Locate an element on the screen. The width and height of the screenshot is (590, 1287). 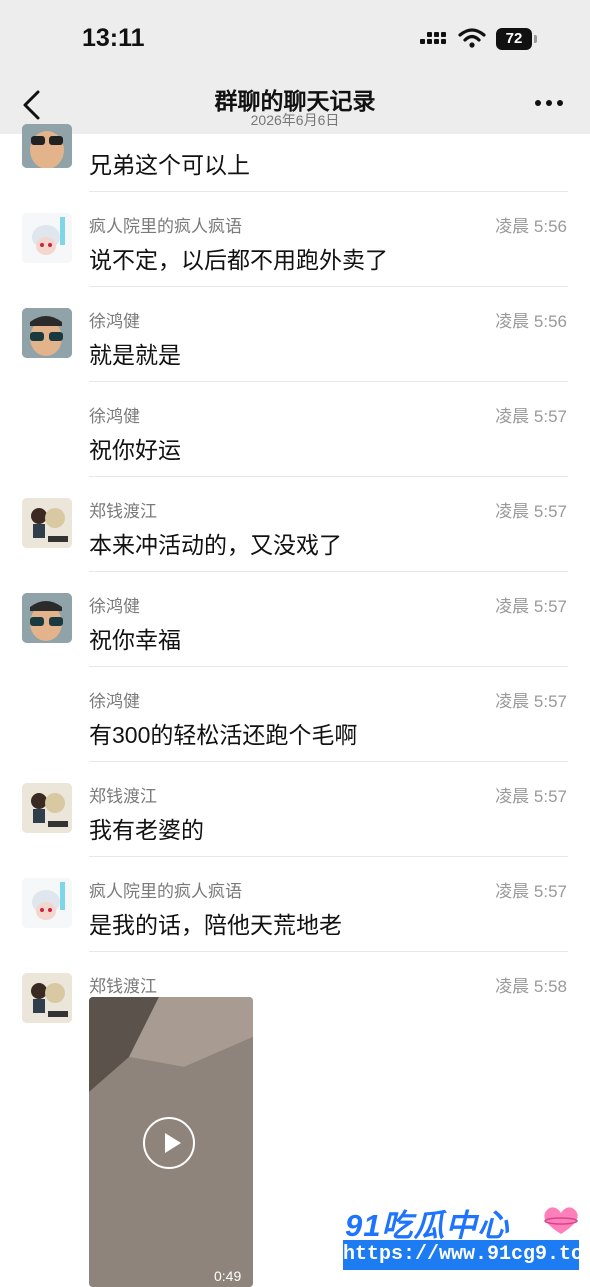
chat-message: 徐鸿健 凌晨 5:56 就是就是 is located at coordinates (295, 334).